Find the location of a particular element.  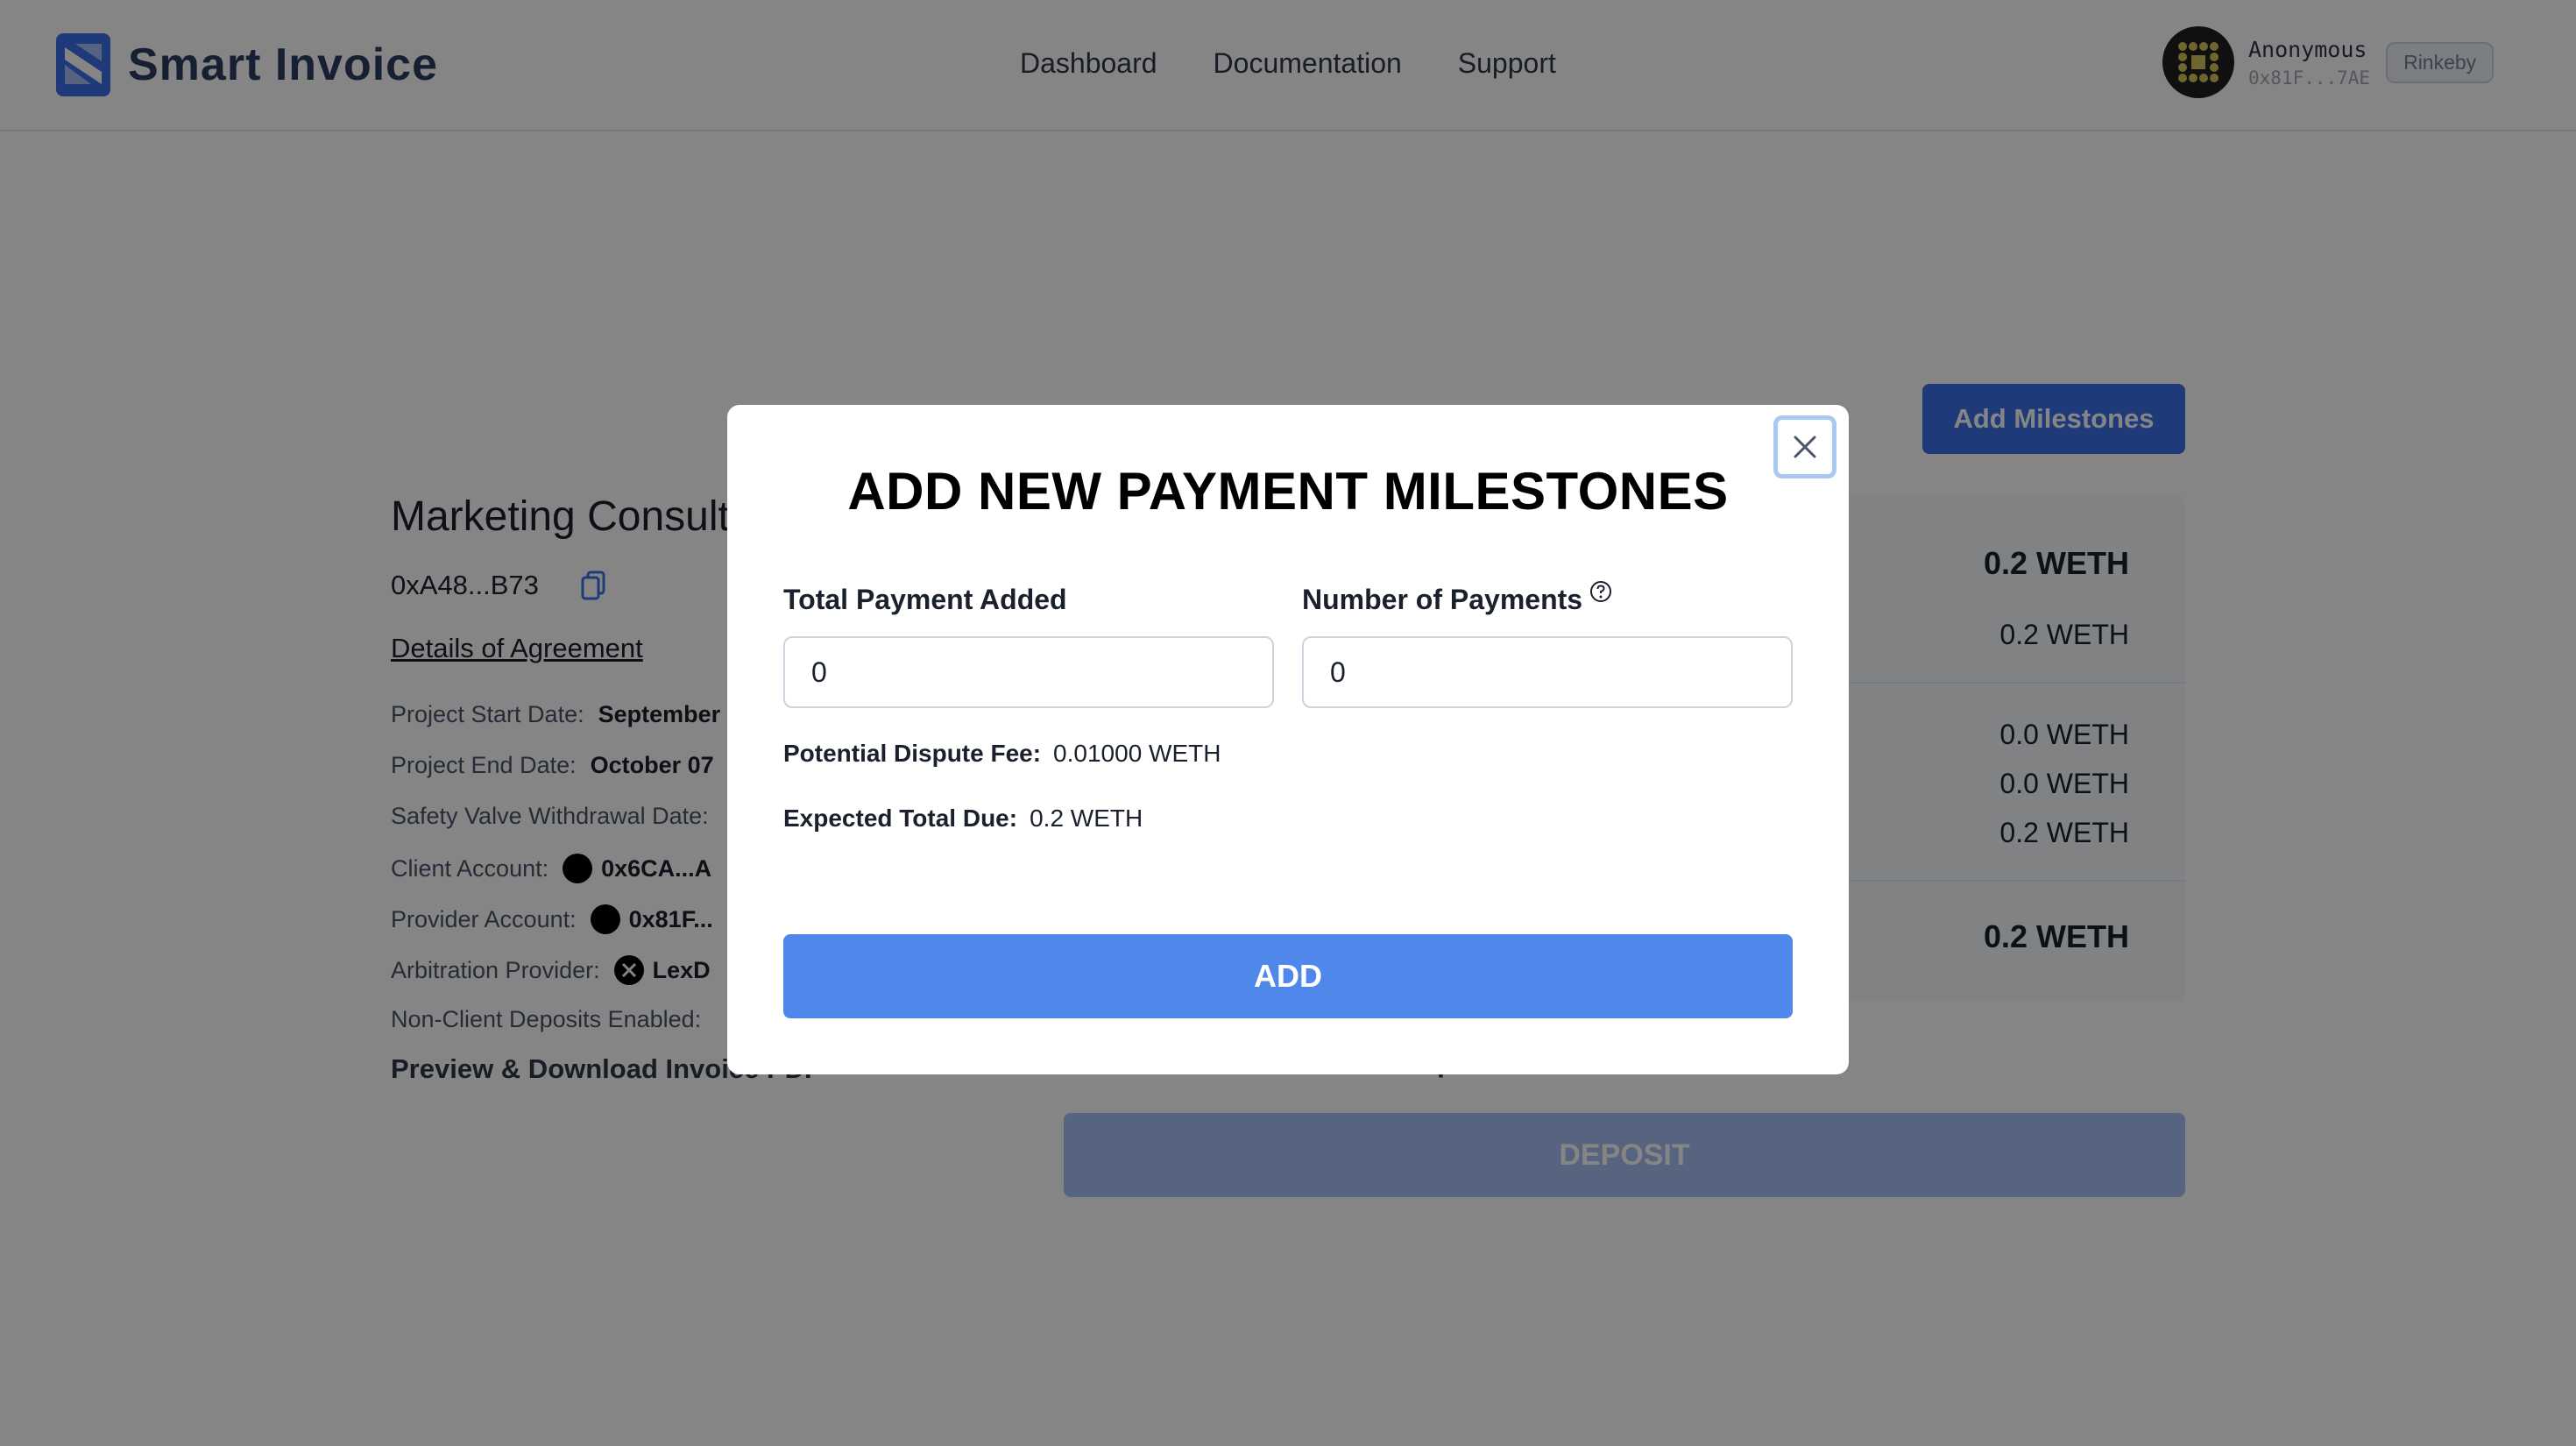

total-due-row: Expected Total Due: 0.2 WETH is located at coordinates (963, 819).